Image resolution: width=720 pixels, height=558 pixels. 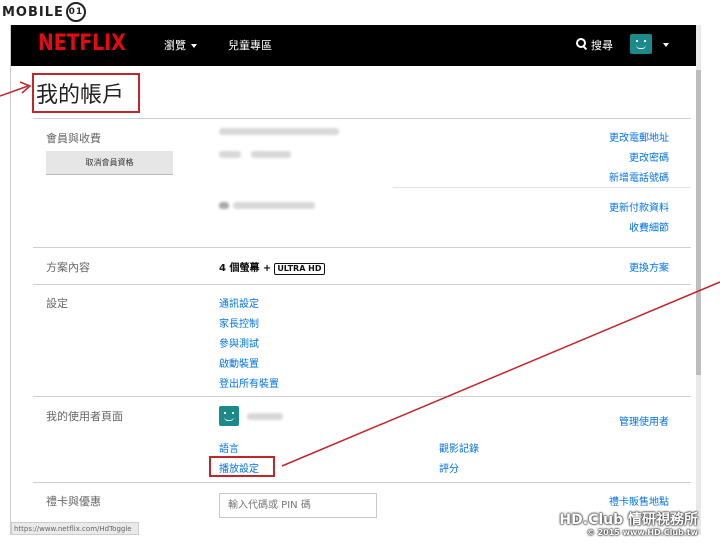 I want to click on browser-status-bar: https://www.netflix.com/HdToggle, so click(x=75, y=528).